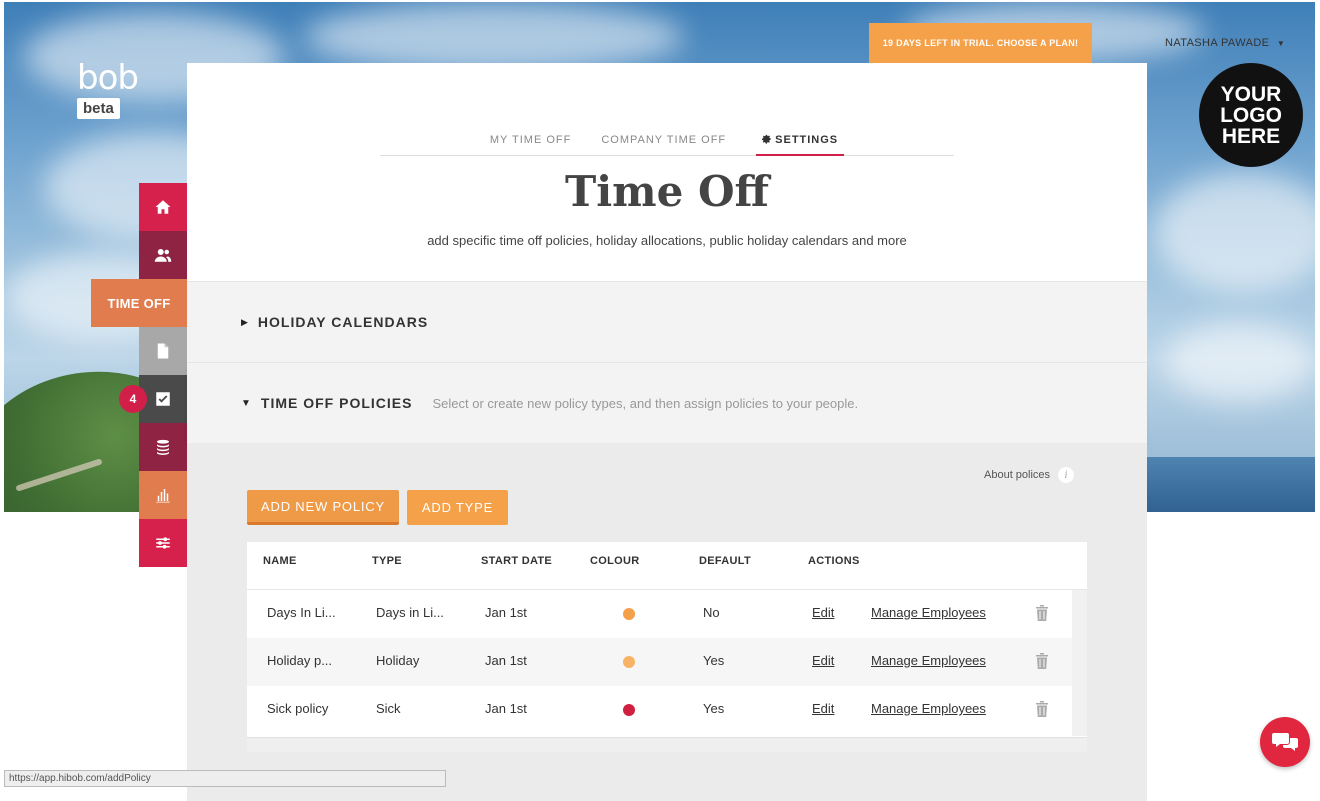 The image size is (1320, 801). Describe the element at coordinates (225, 778) in the screenshot. I see `browser-status-url: https://app.hibob.com/addPolicy` at that location.